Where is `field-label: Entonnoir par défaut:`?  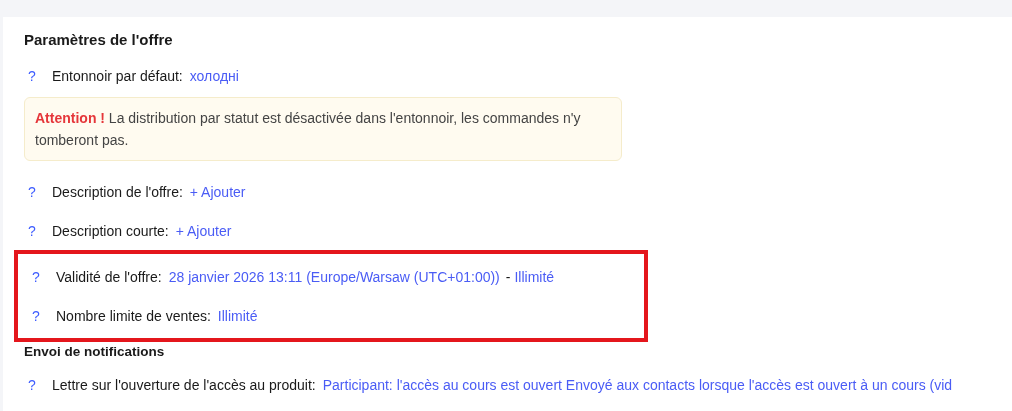 field-label: Entonnoir par défaut: is located at coordinates (117, 75).